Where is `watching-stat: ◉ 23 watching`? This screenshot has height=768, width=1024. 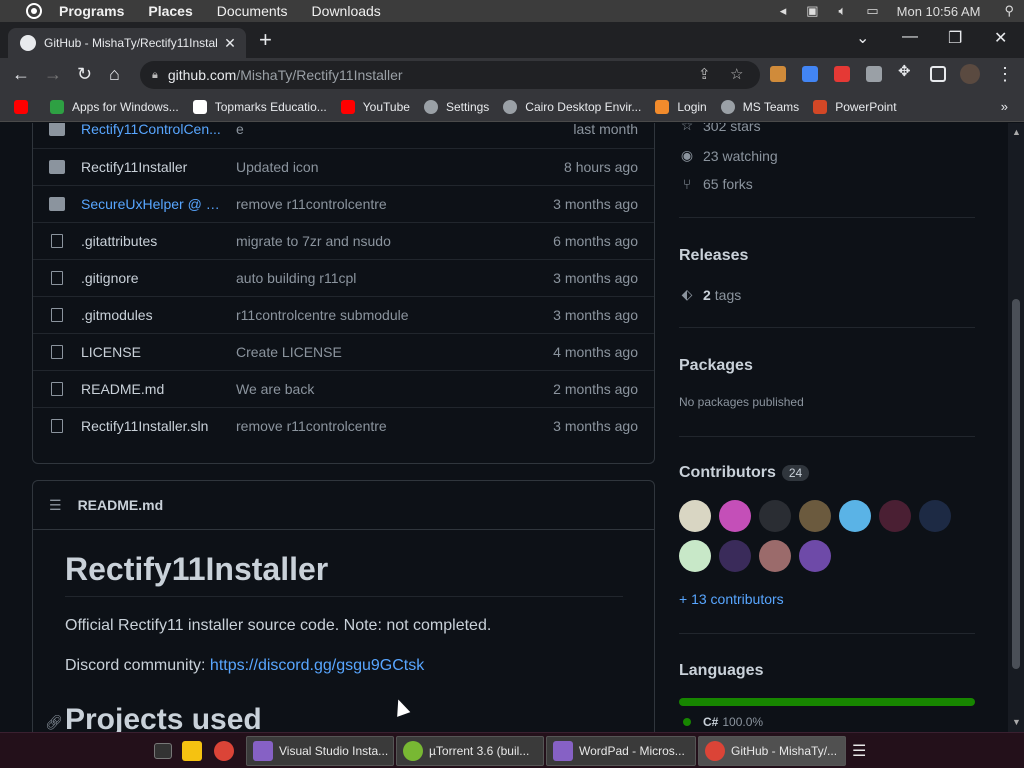 watching-stat: ◉ 23 watching is located at coordinates (728, 155).